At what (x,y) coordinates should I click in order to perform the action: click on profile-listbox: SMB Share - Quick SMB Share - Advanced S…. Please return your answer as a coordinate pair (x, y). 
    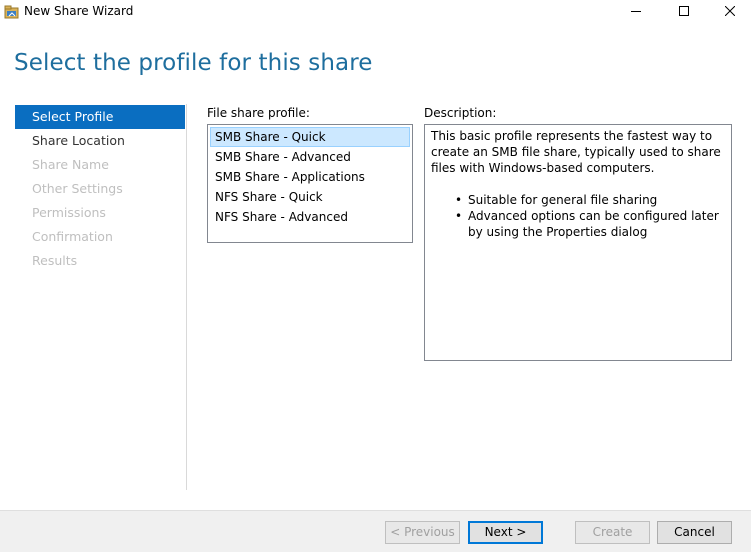
    Looking at the image, I should click on (310, 183).